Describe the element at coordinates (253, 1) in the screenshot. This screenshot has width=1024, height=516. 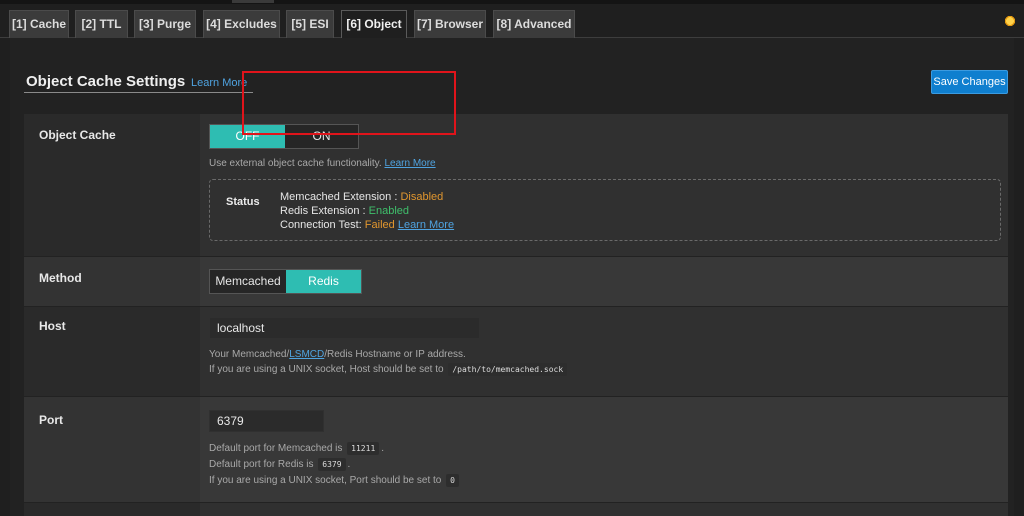
I see `top-strip-mark` at that location.